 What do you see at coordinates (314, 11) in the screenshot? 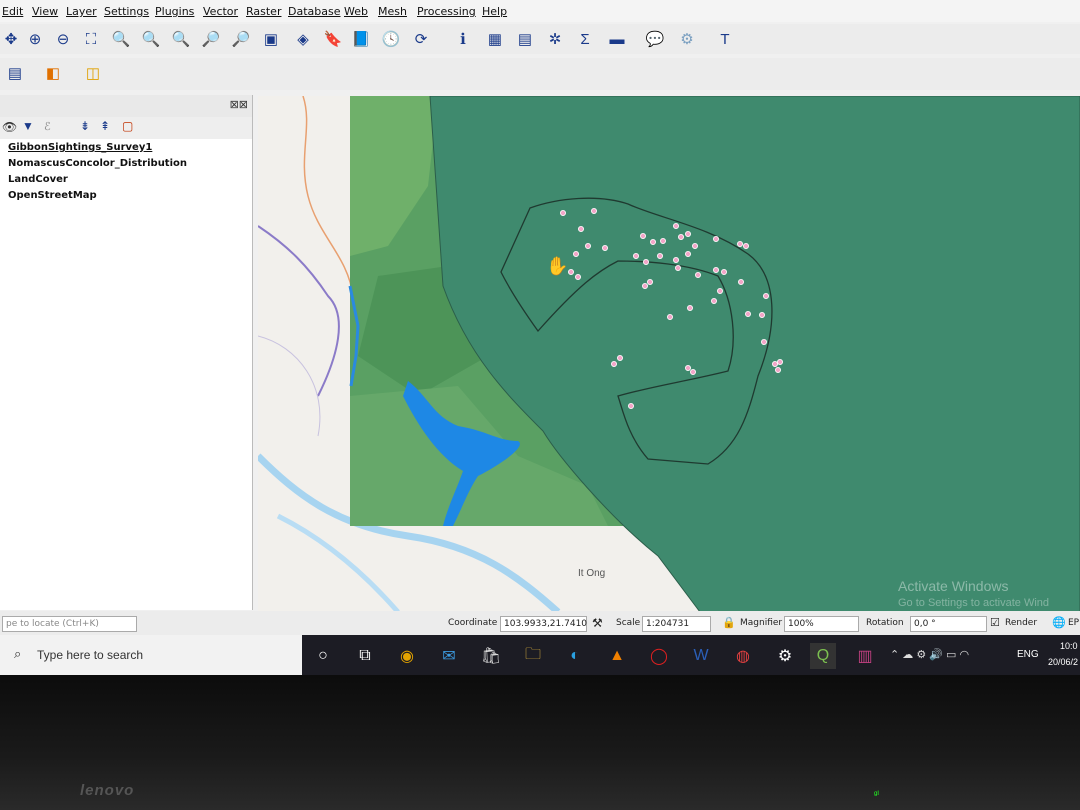
I see `menu-database: Database` at bounding box center [314, 11].